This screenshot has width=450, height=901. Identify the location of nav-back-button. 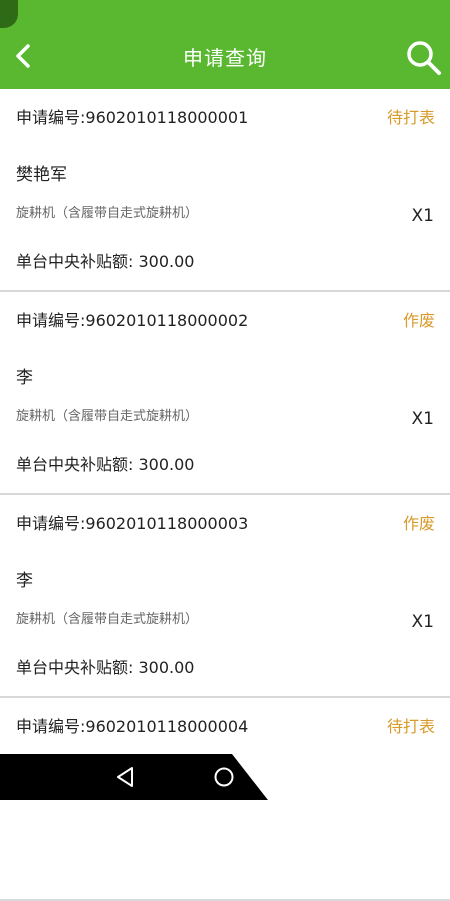
(125, 777).